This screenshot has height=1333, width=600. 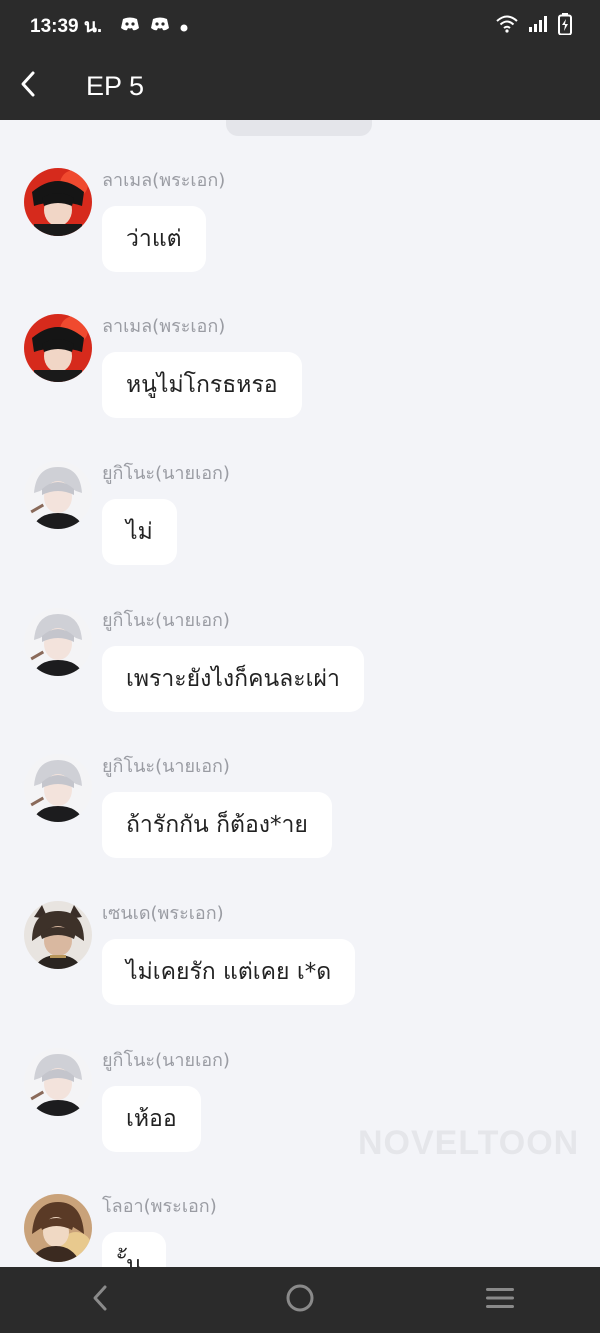 I want to click on message-bubble: เพราะยังไงก็คนละเผ่า, so click(x=233, y=679).